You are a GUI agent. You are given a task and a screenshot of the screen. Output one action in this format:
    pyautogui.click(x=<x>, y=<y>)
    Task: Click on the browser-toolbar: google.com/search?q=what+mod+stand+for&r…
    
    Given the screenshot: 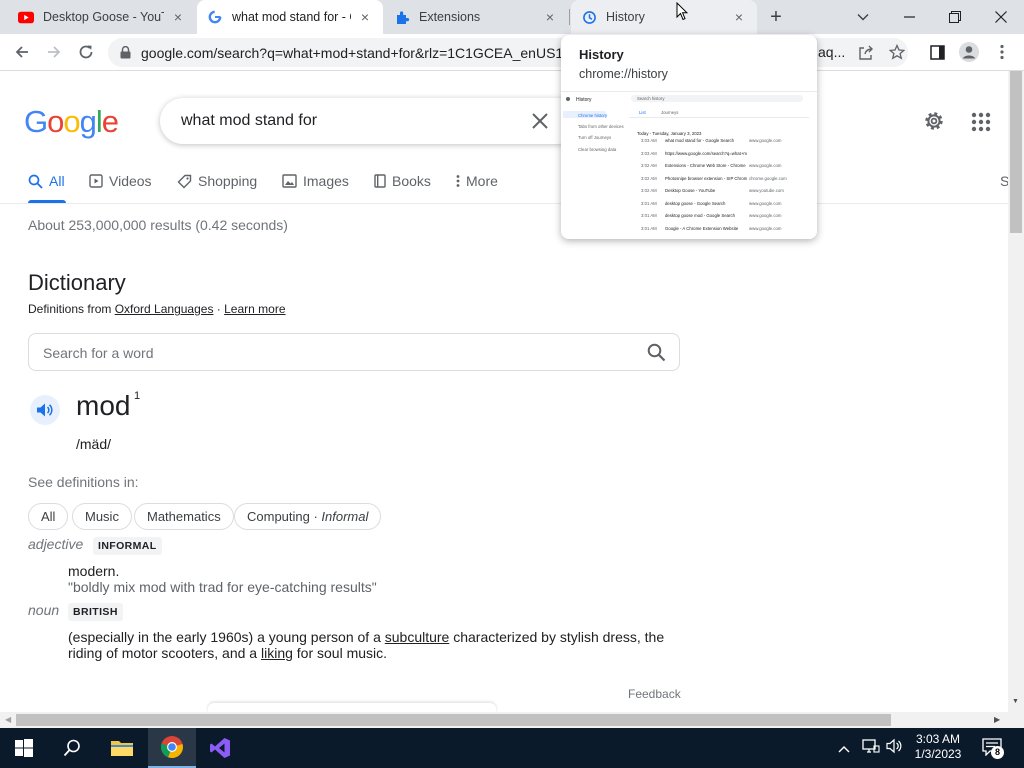 What is the action you would take?
    pyautogui.click(x=512, y=52)
    